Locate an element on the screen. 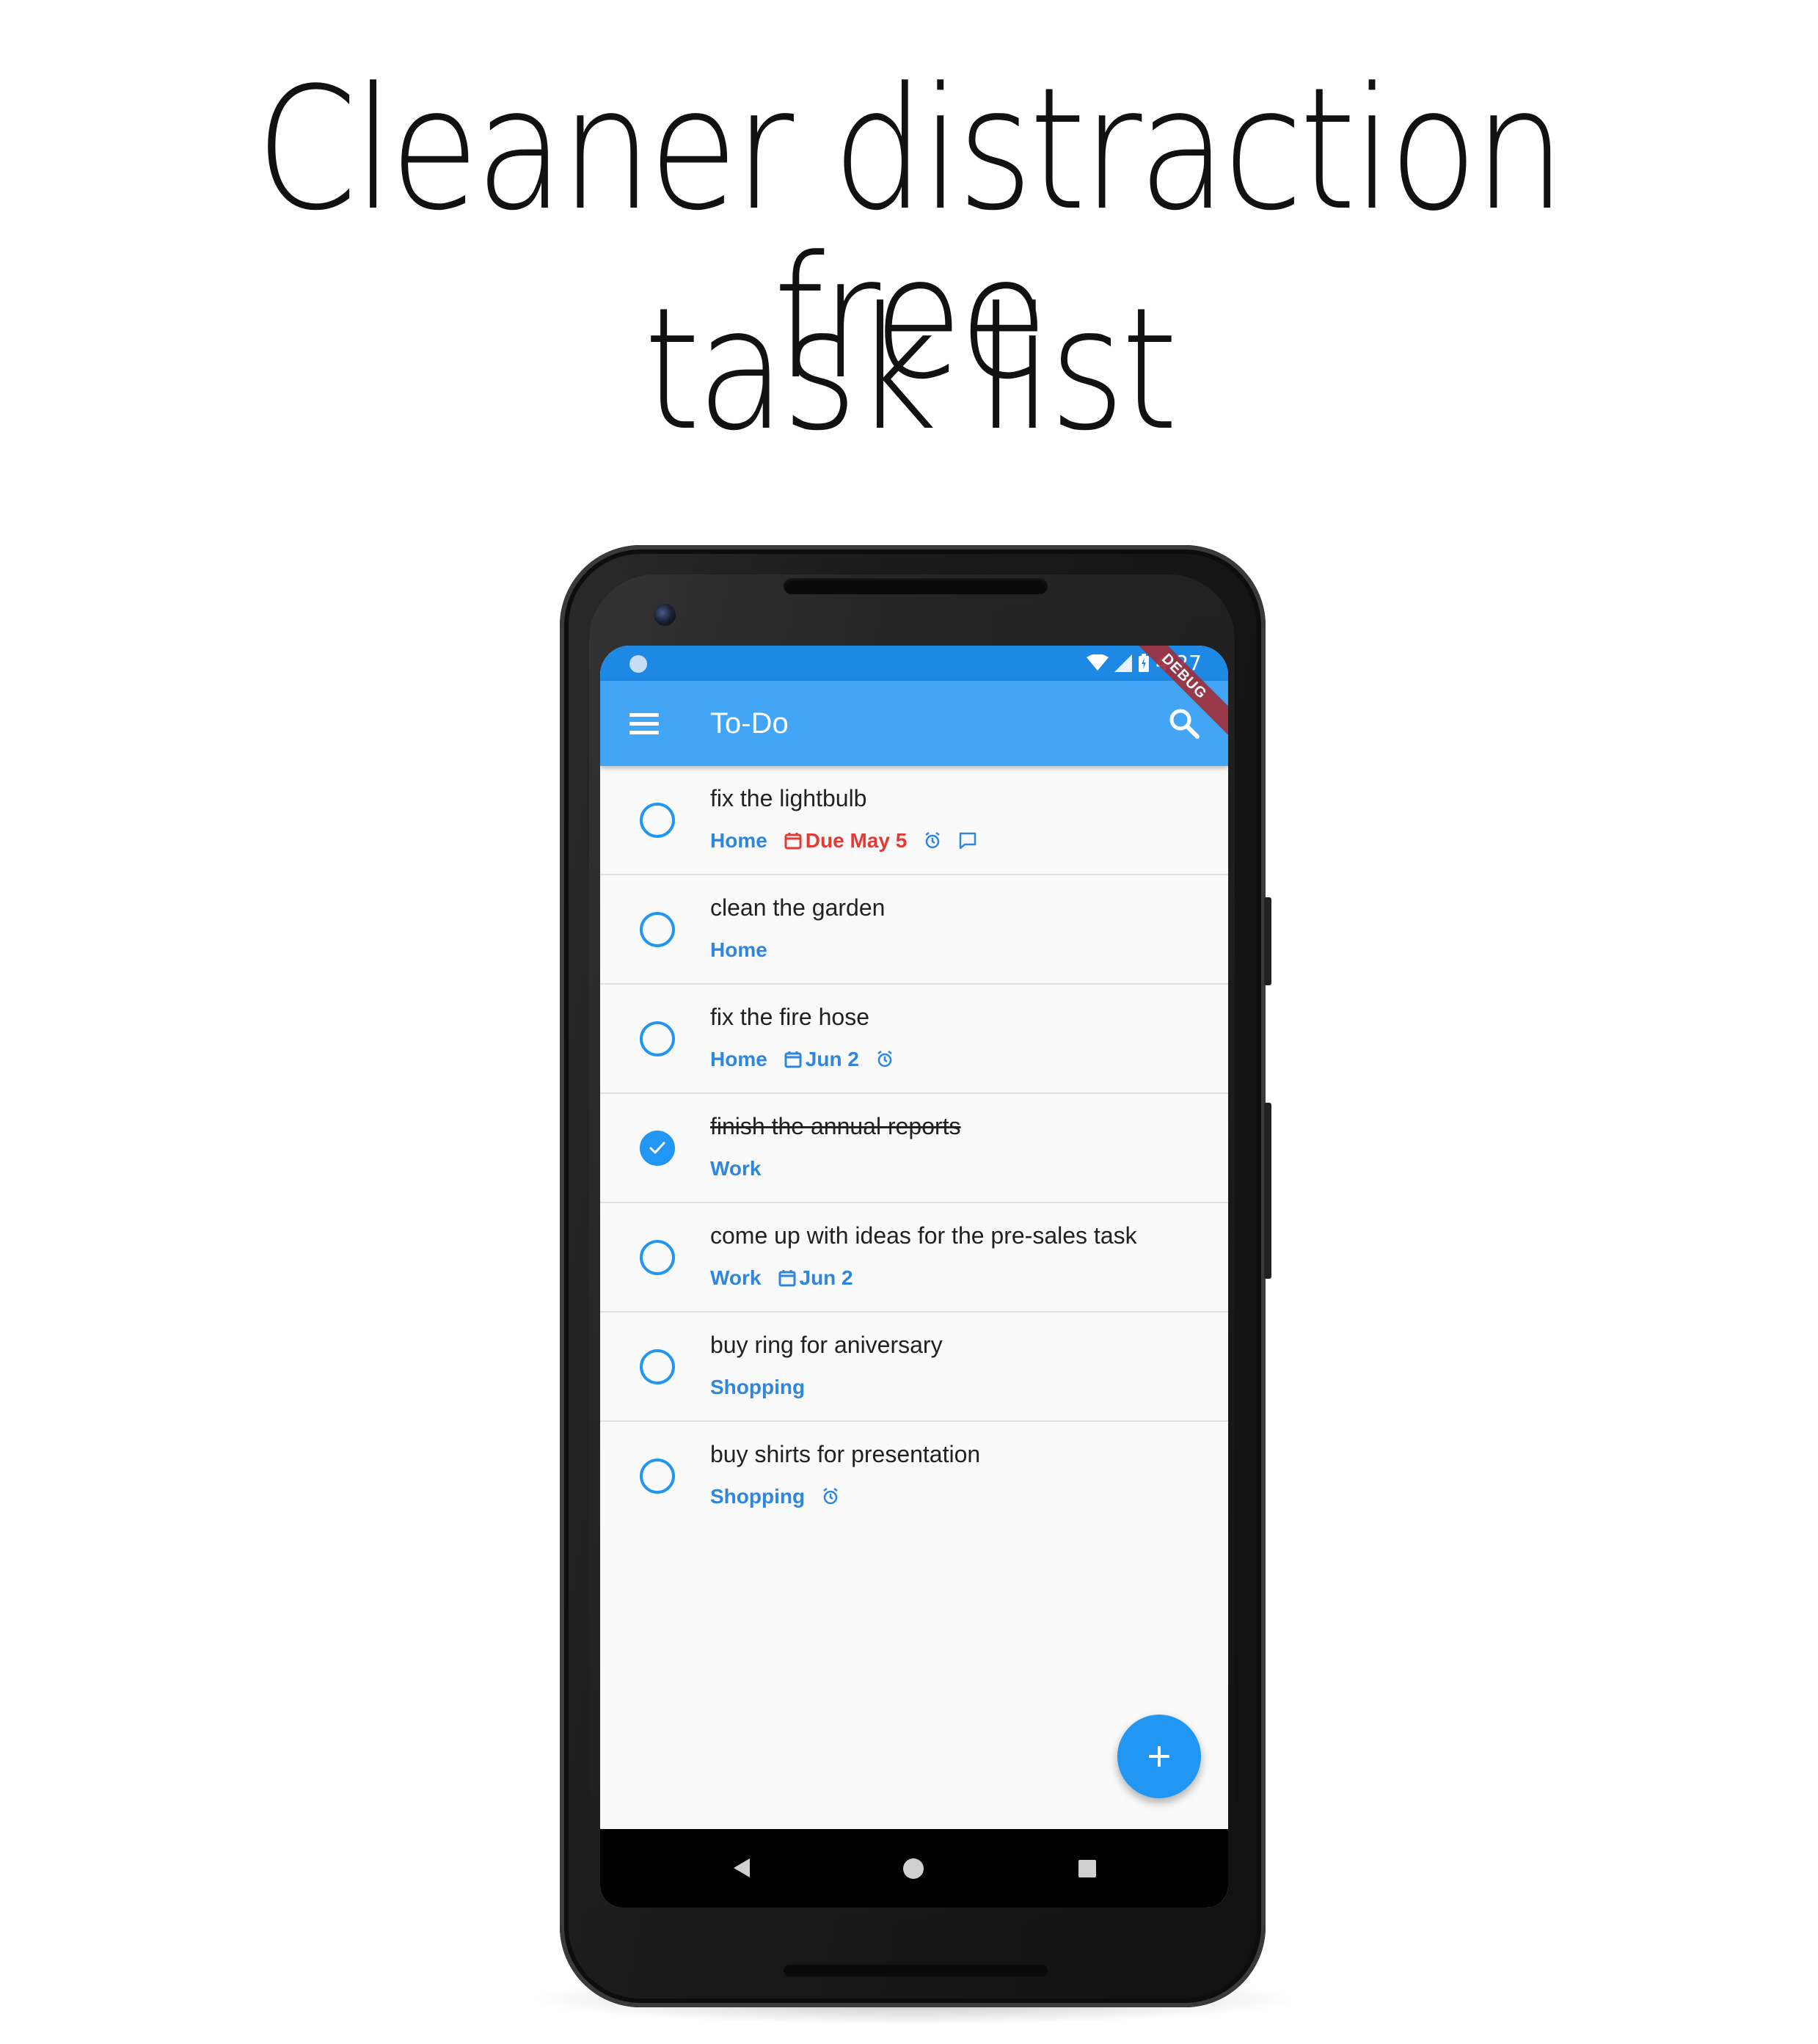  task-meta: Home Jun 2 is located at coordinates (802, 1059).